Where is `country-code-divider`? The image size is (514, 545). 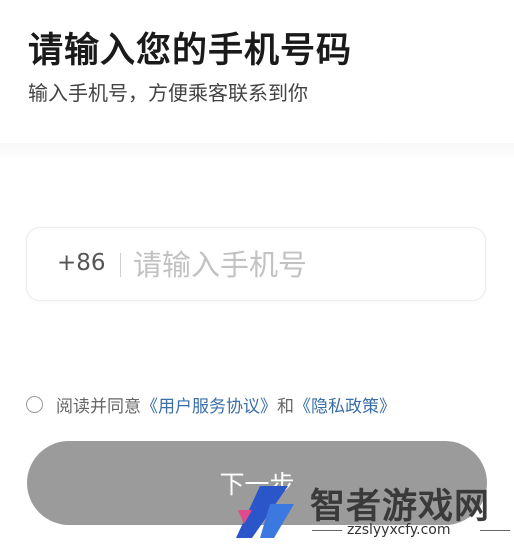 country-code-divider is located at coordinates (120, 265).